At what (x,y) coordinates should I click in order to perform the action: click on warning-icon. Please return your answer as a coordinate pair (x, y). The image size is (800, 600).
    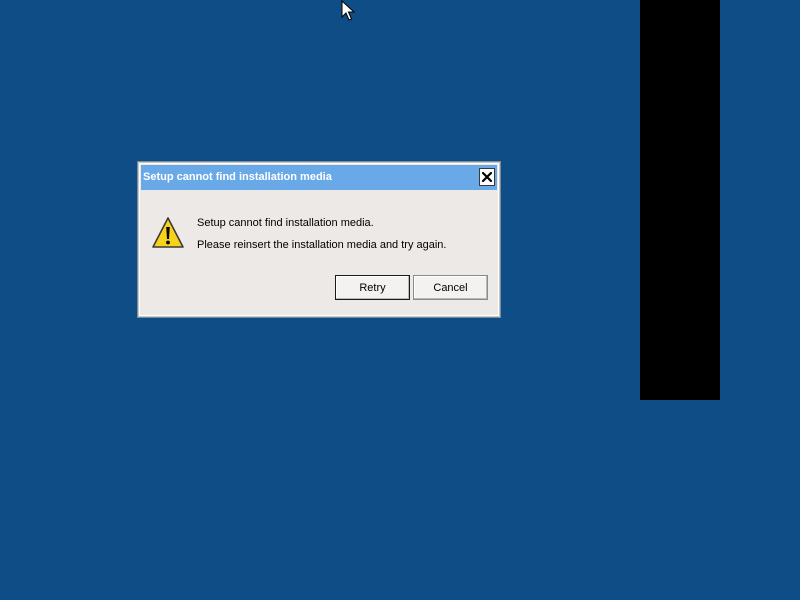
    Looking at the image, I should click on (168, 232).